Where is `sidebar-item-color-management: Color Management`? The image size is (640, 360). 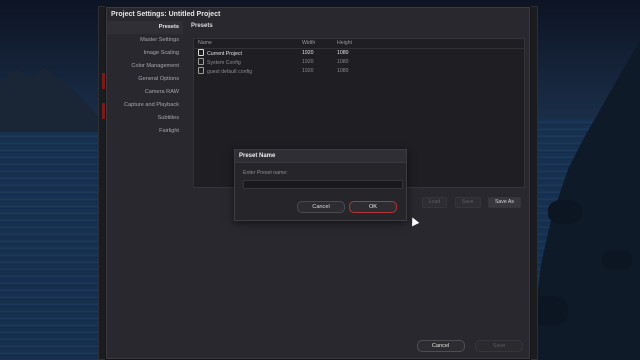
sidebar-item-color-management: Color Management is located at coordinates (145, 66).